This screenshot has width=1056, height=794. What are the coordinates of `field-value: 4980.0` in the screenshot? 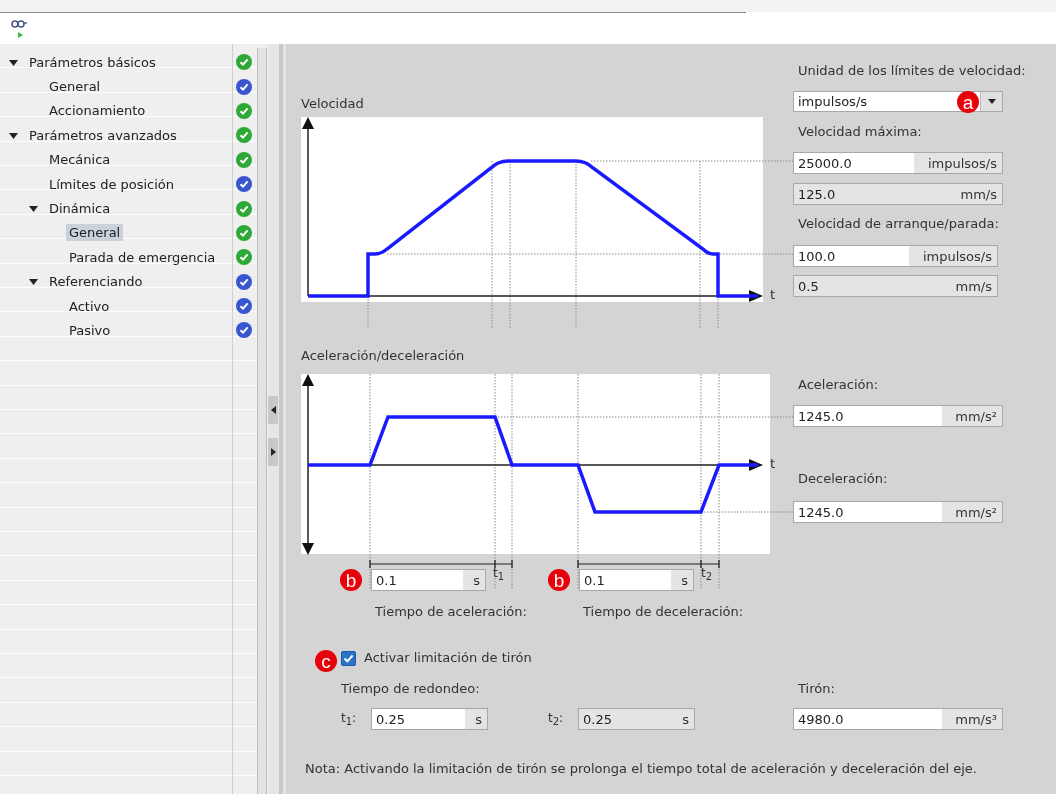 It's located at (821, 719).